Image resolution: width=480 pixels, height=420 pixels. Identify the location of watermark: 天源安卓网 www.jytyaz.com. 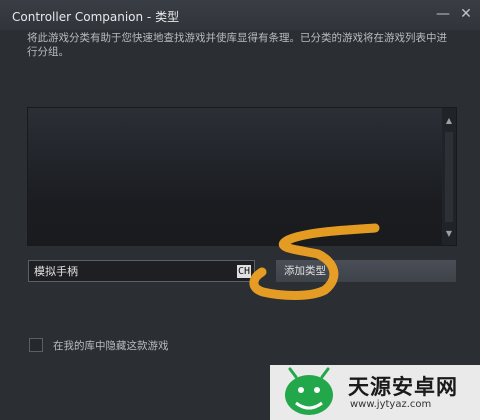
(375, 392).